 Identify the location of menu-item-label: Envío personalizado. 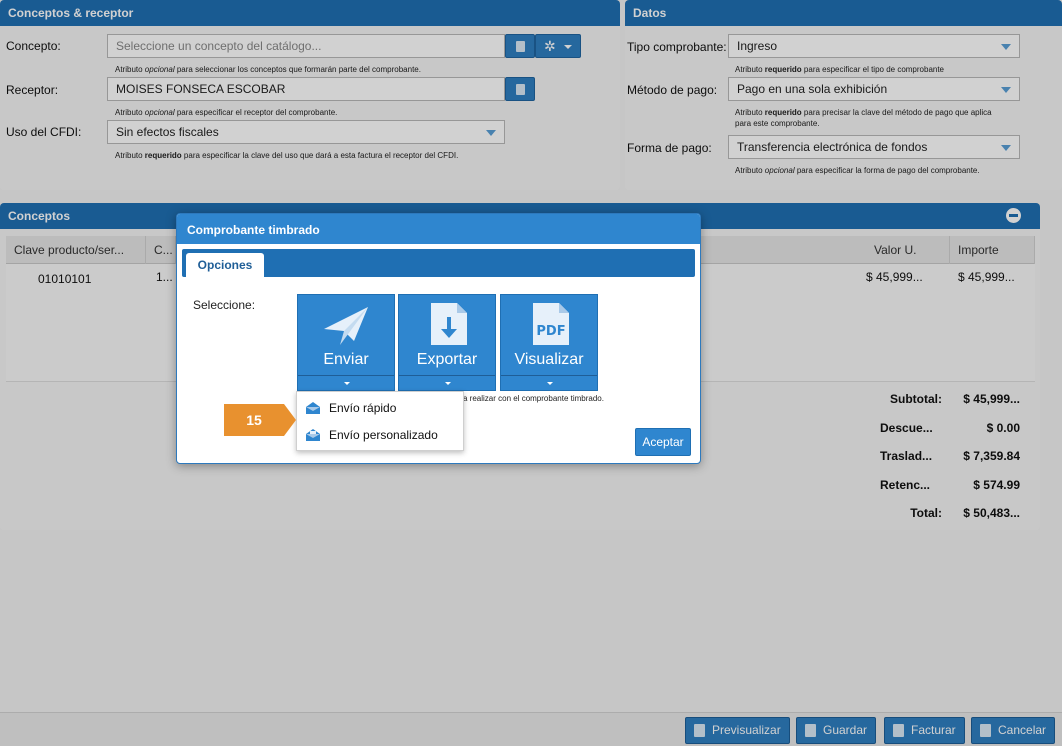
(383, 435).